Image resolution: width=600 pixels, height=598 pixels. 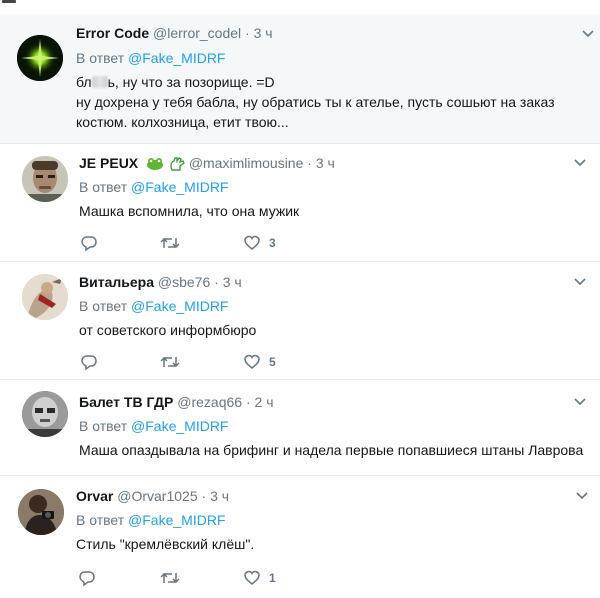 What do you see at coordinates (272, 362) in the screenshot?
I see `like-count: 5` at bounding box center [272, 362].